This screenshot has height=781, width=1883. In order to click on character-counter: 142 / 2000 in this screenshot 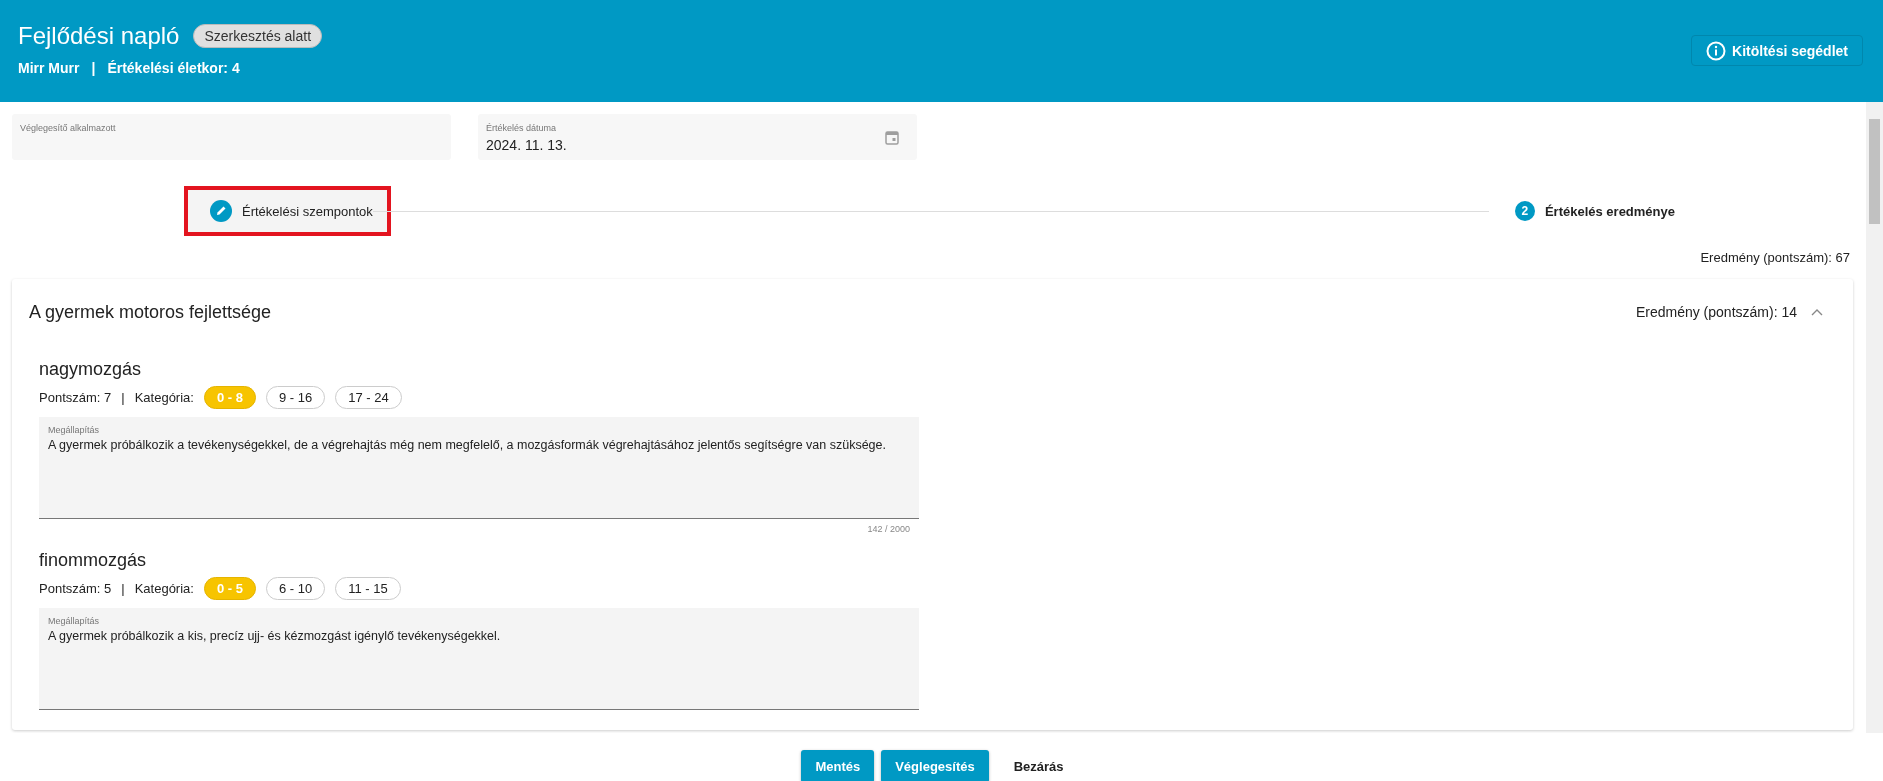, I will do `click(888, 529)`.